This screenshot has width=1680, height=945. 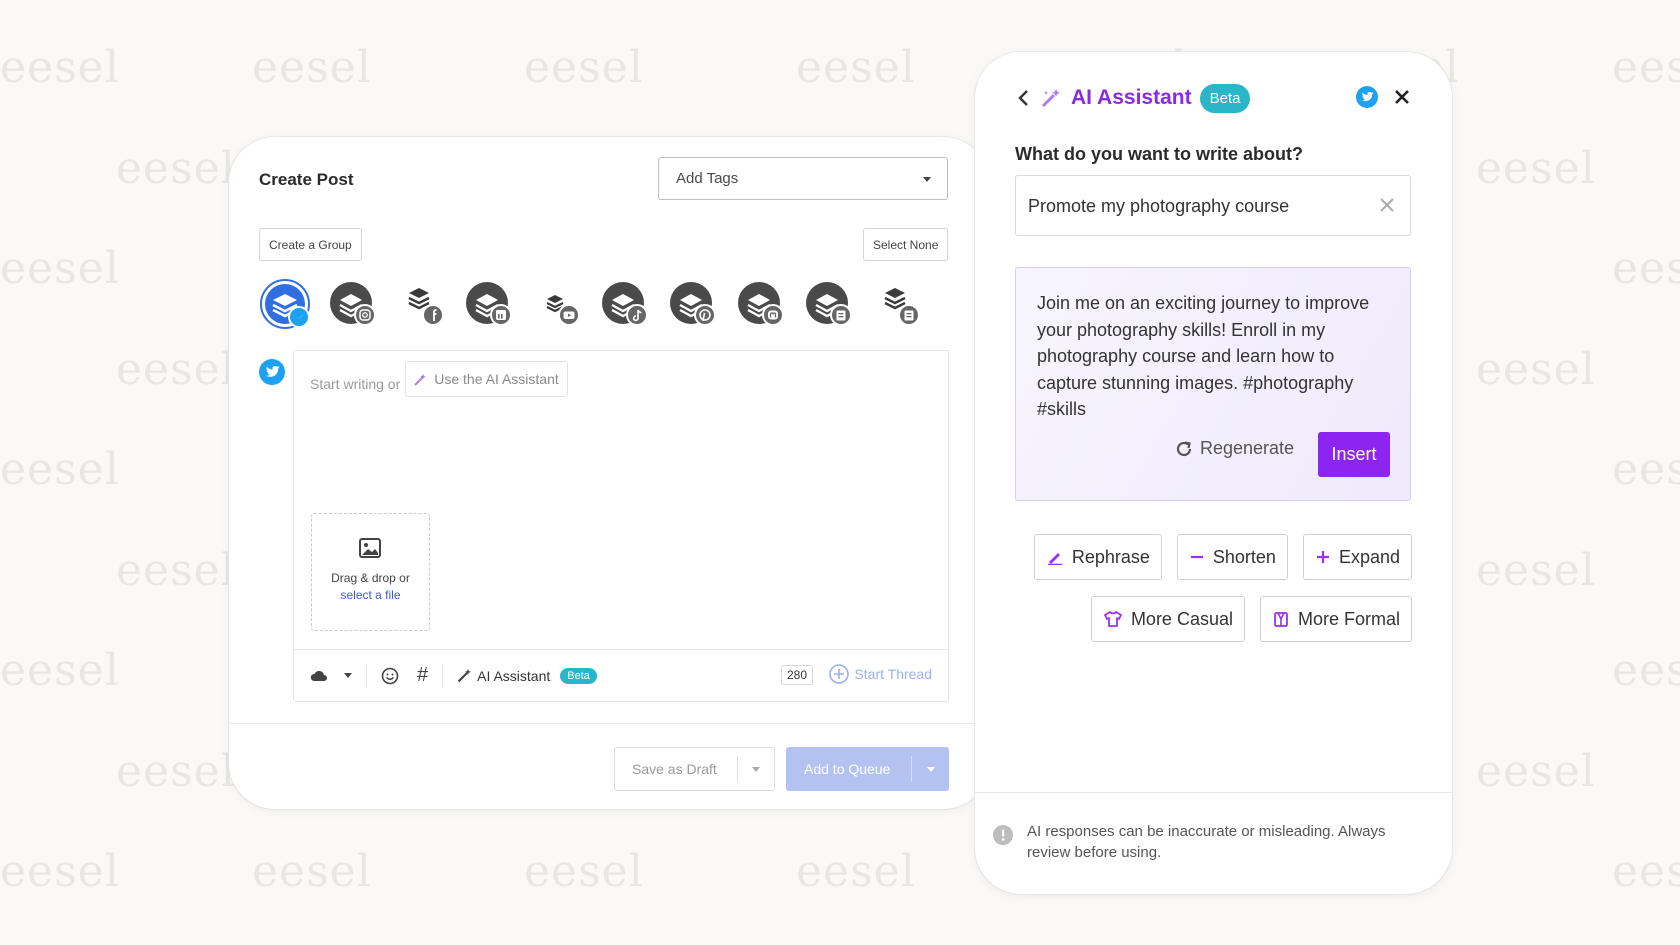 What do you see at coordinates (1354, 454) in the screenshot?
I see `insert-button: Insert` at bounding box center [1354, 454].